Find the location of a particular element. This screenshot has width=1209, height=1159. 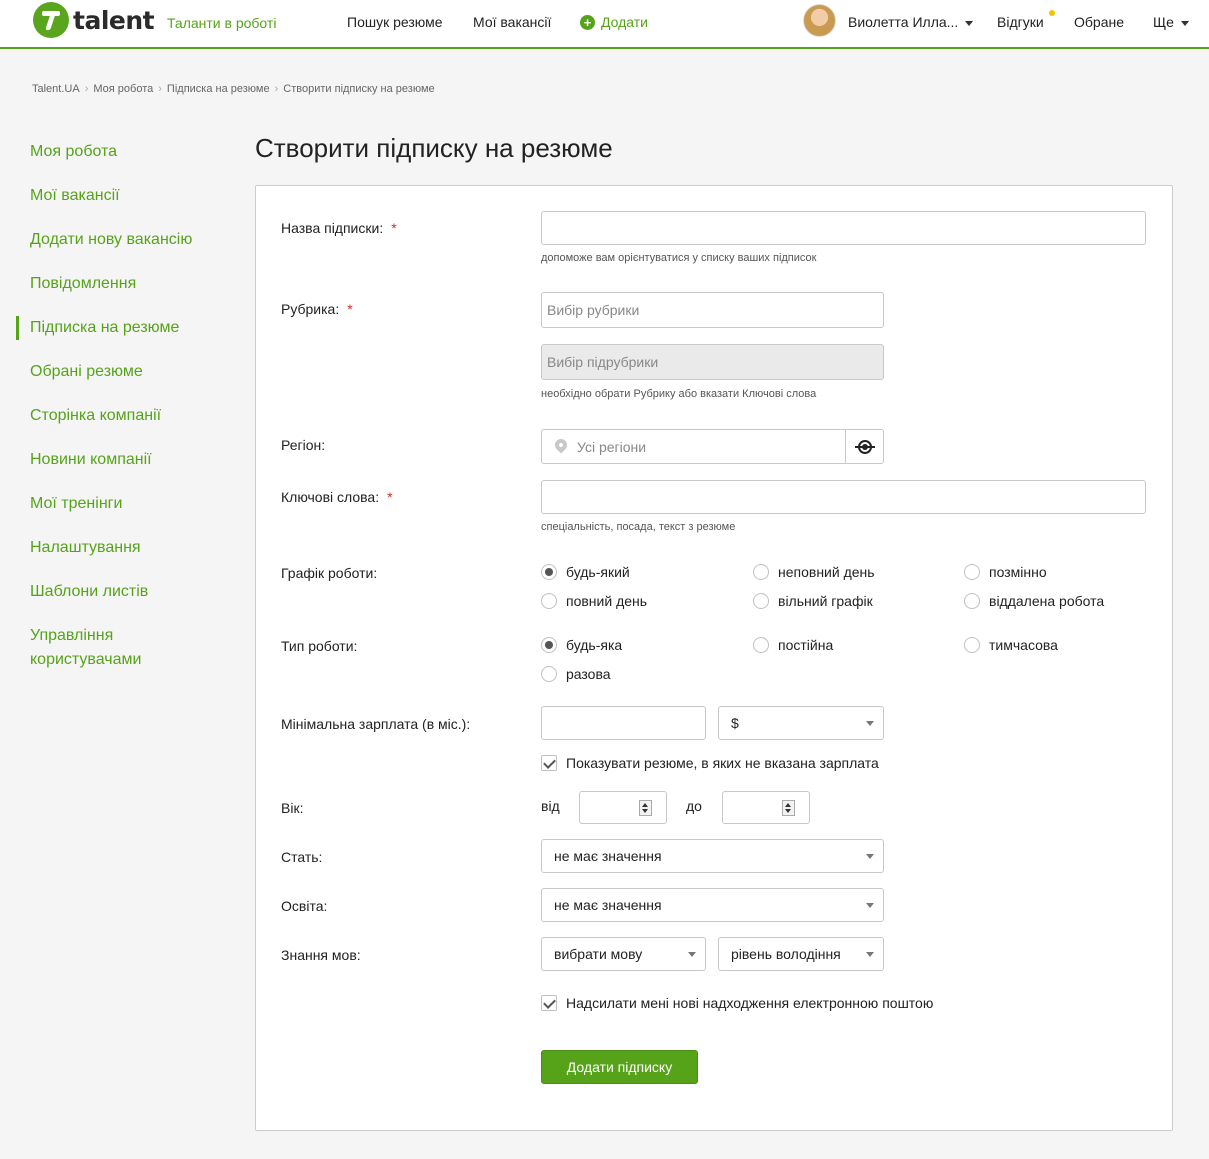

nav-search-resume: Пошук резюме is located at coordinates (395, 22).